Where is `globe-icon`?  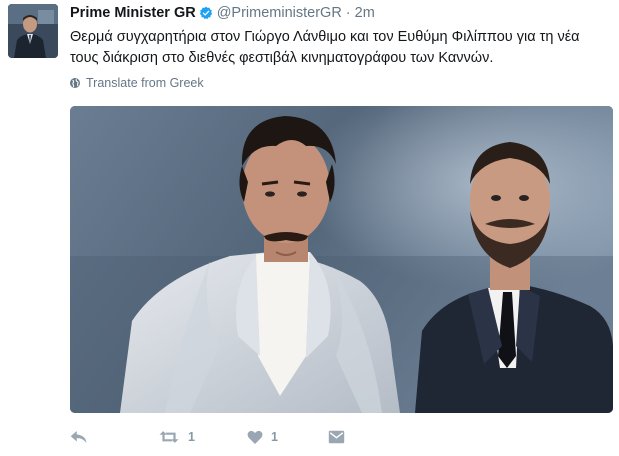 globe-icon is located at coordinates (75, 83).